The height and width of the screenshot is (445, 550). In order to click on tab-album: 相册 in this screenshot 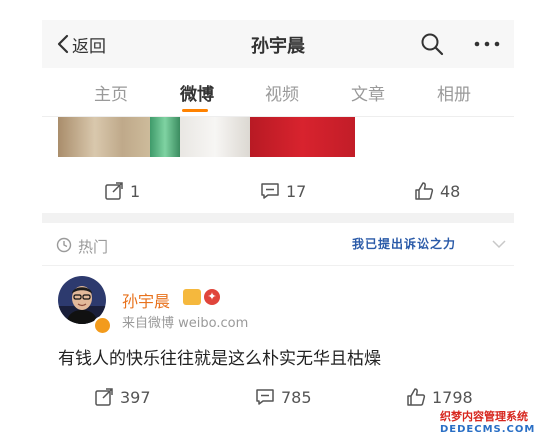, I will do `click(454, 92)`.